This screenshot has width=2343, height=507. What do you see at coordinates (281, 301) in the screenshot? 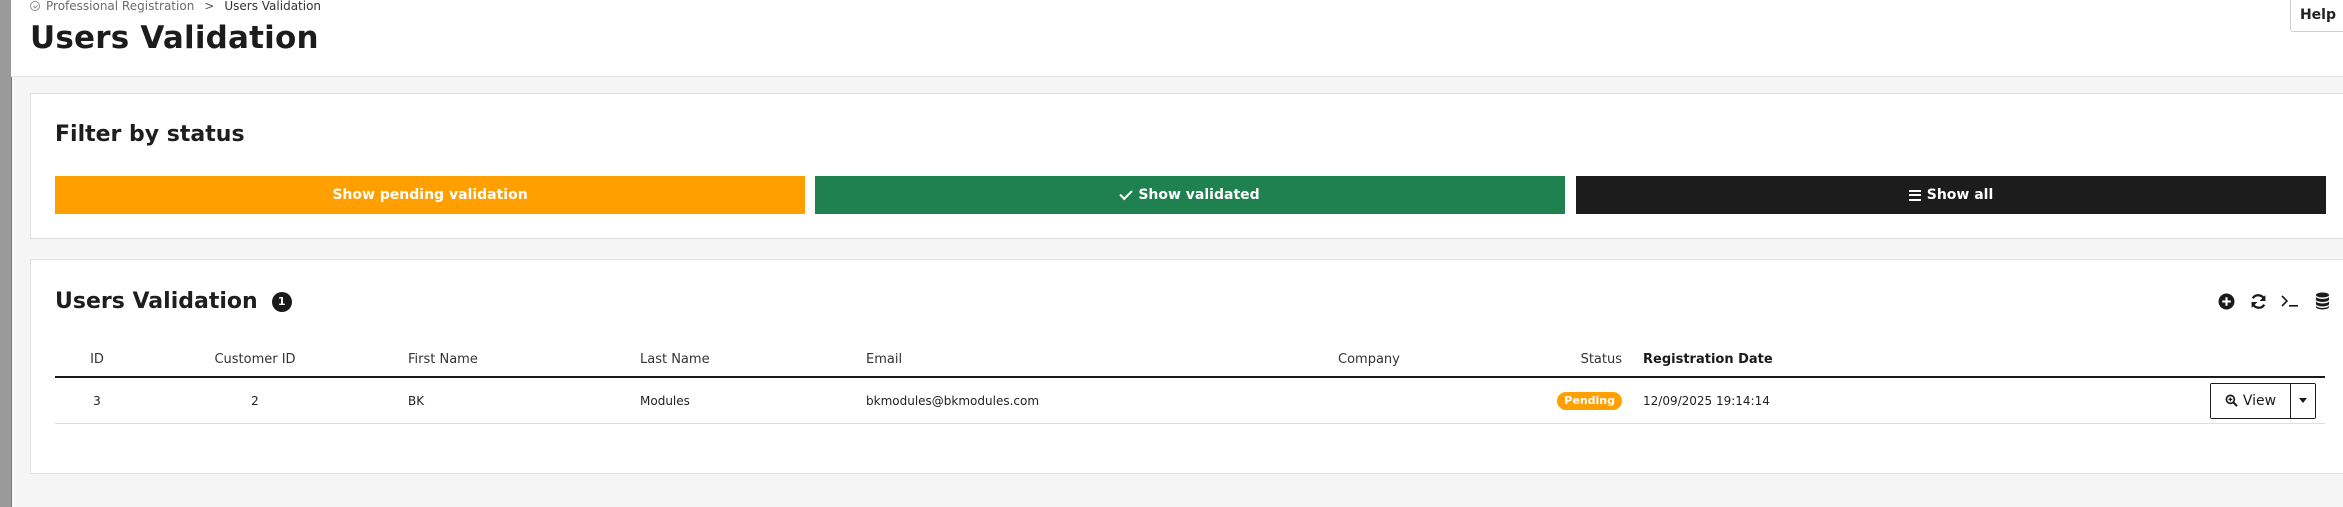
I see `count-badge: 1` at bounding box center [281, 301].